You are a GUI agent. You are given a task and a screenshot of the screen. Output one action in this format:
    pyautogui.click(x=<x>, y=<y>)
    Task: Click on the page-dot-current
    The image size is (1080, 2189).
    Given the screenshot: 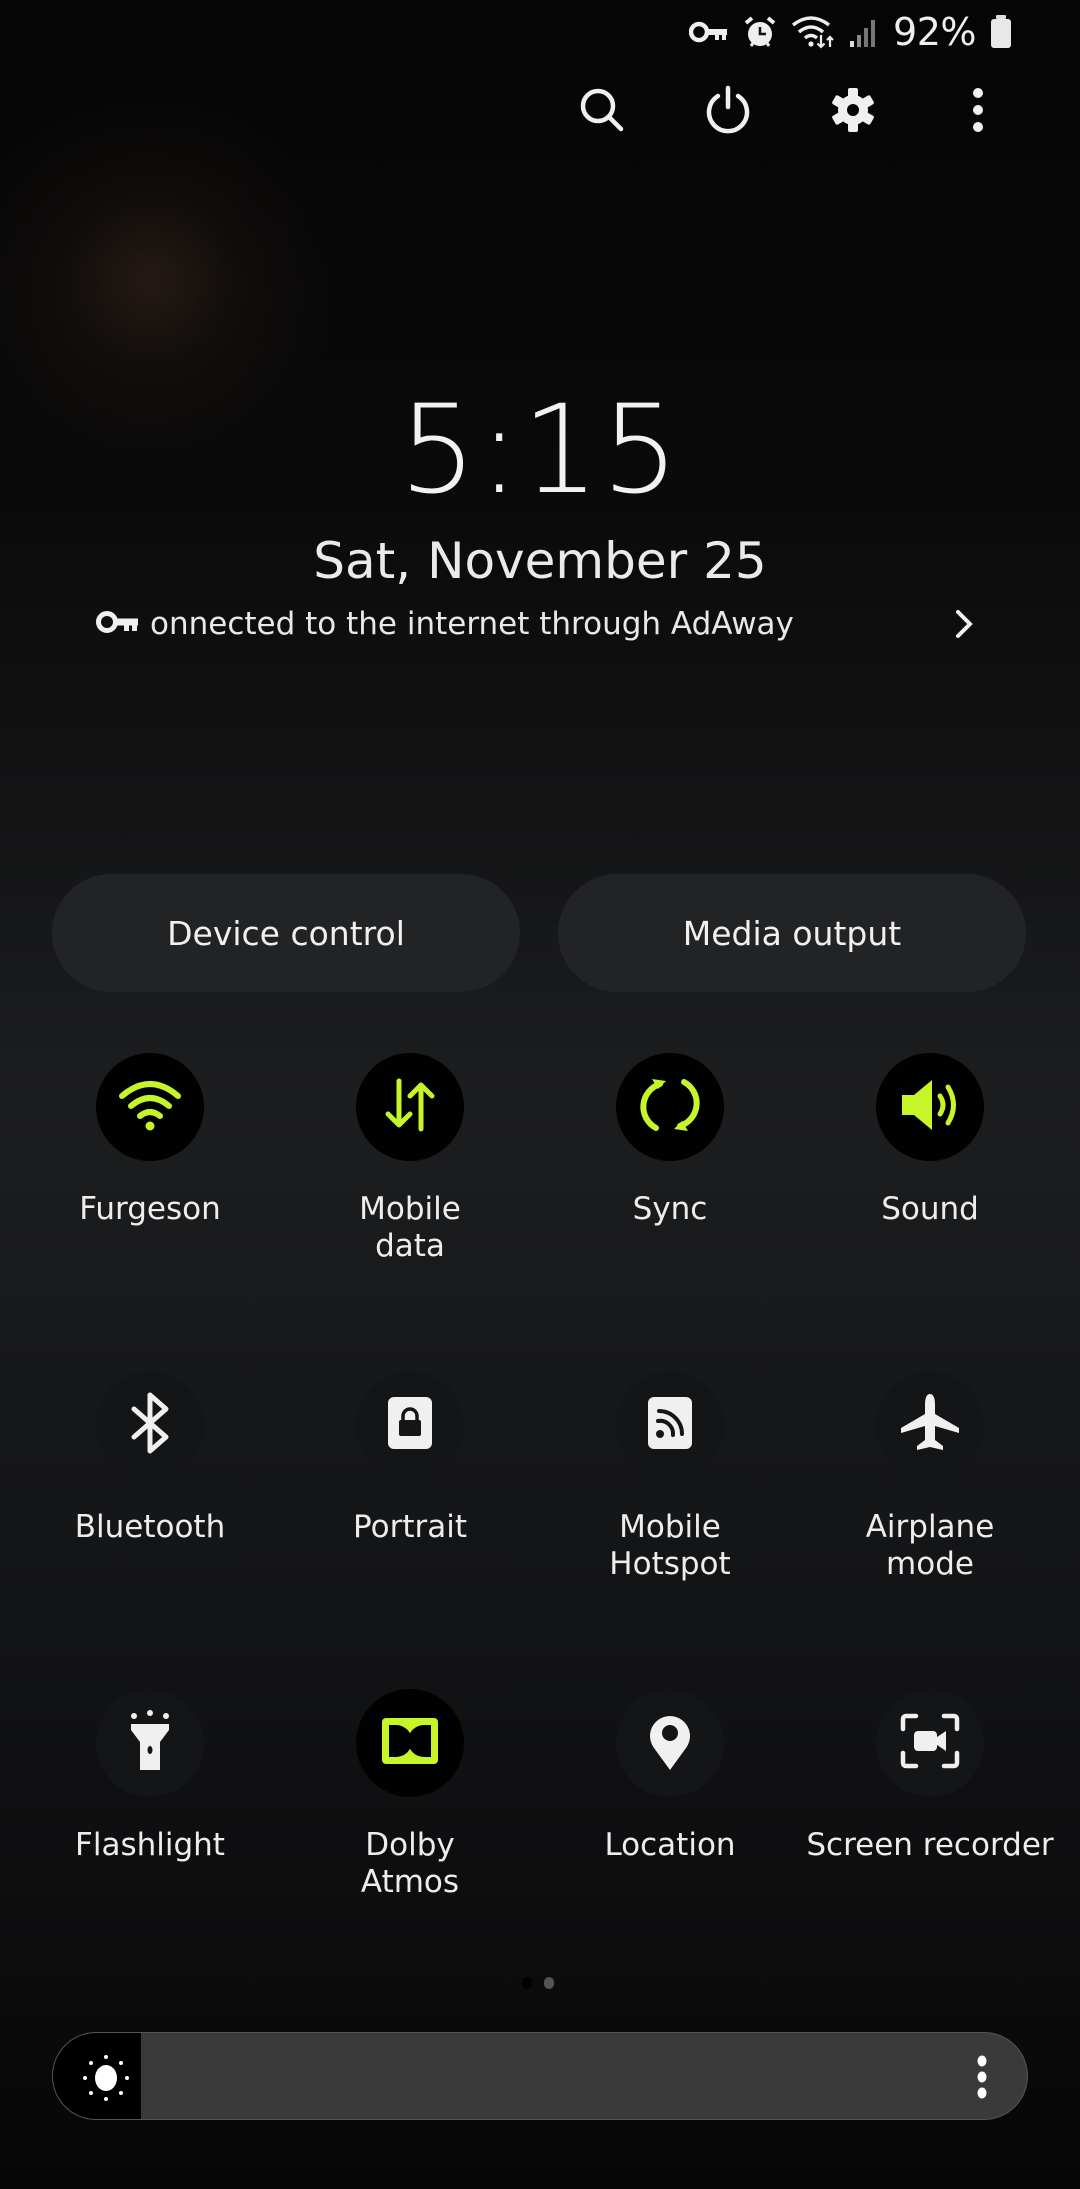 What is the action you would take?
    pyautogui.click(x=527, y=1983)
    